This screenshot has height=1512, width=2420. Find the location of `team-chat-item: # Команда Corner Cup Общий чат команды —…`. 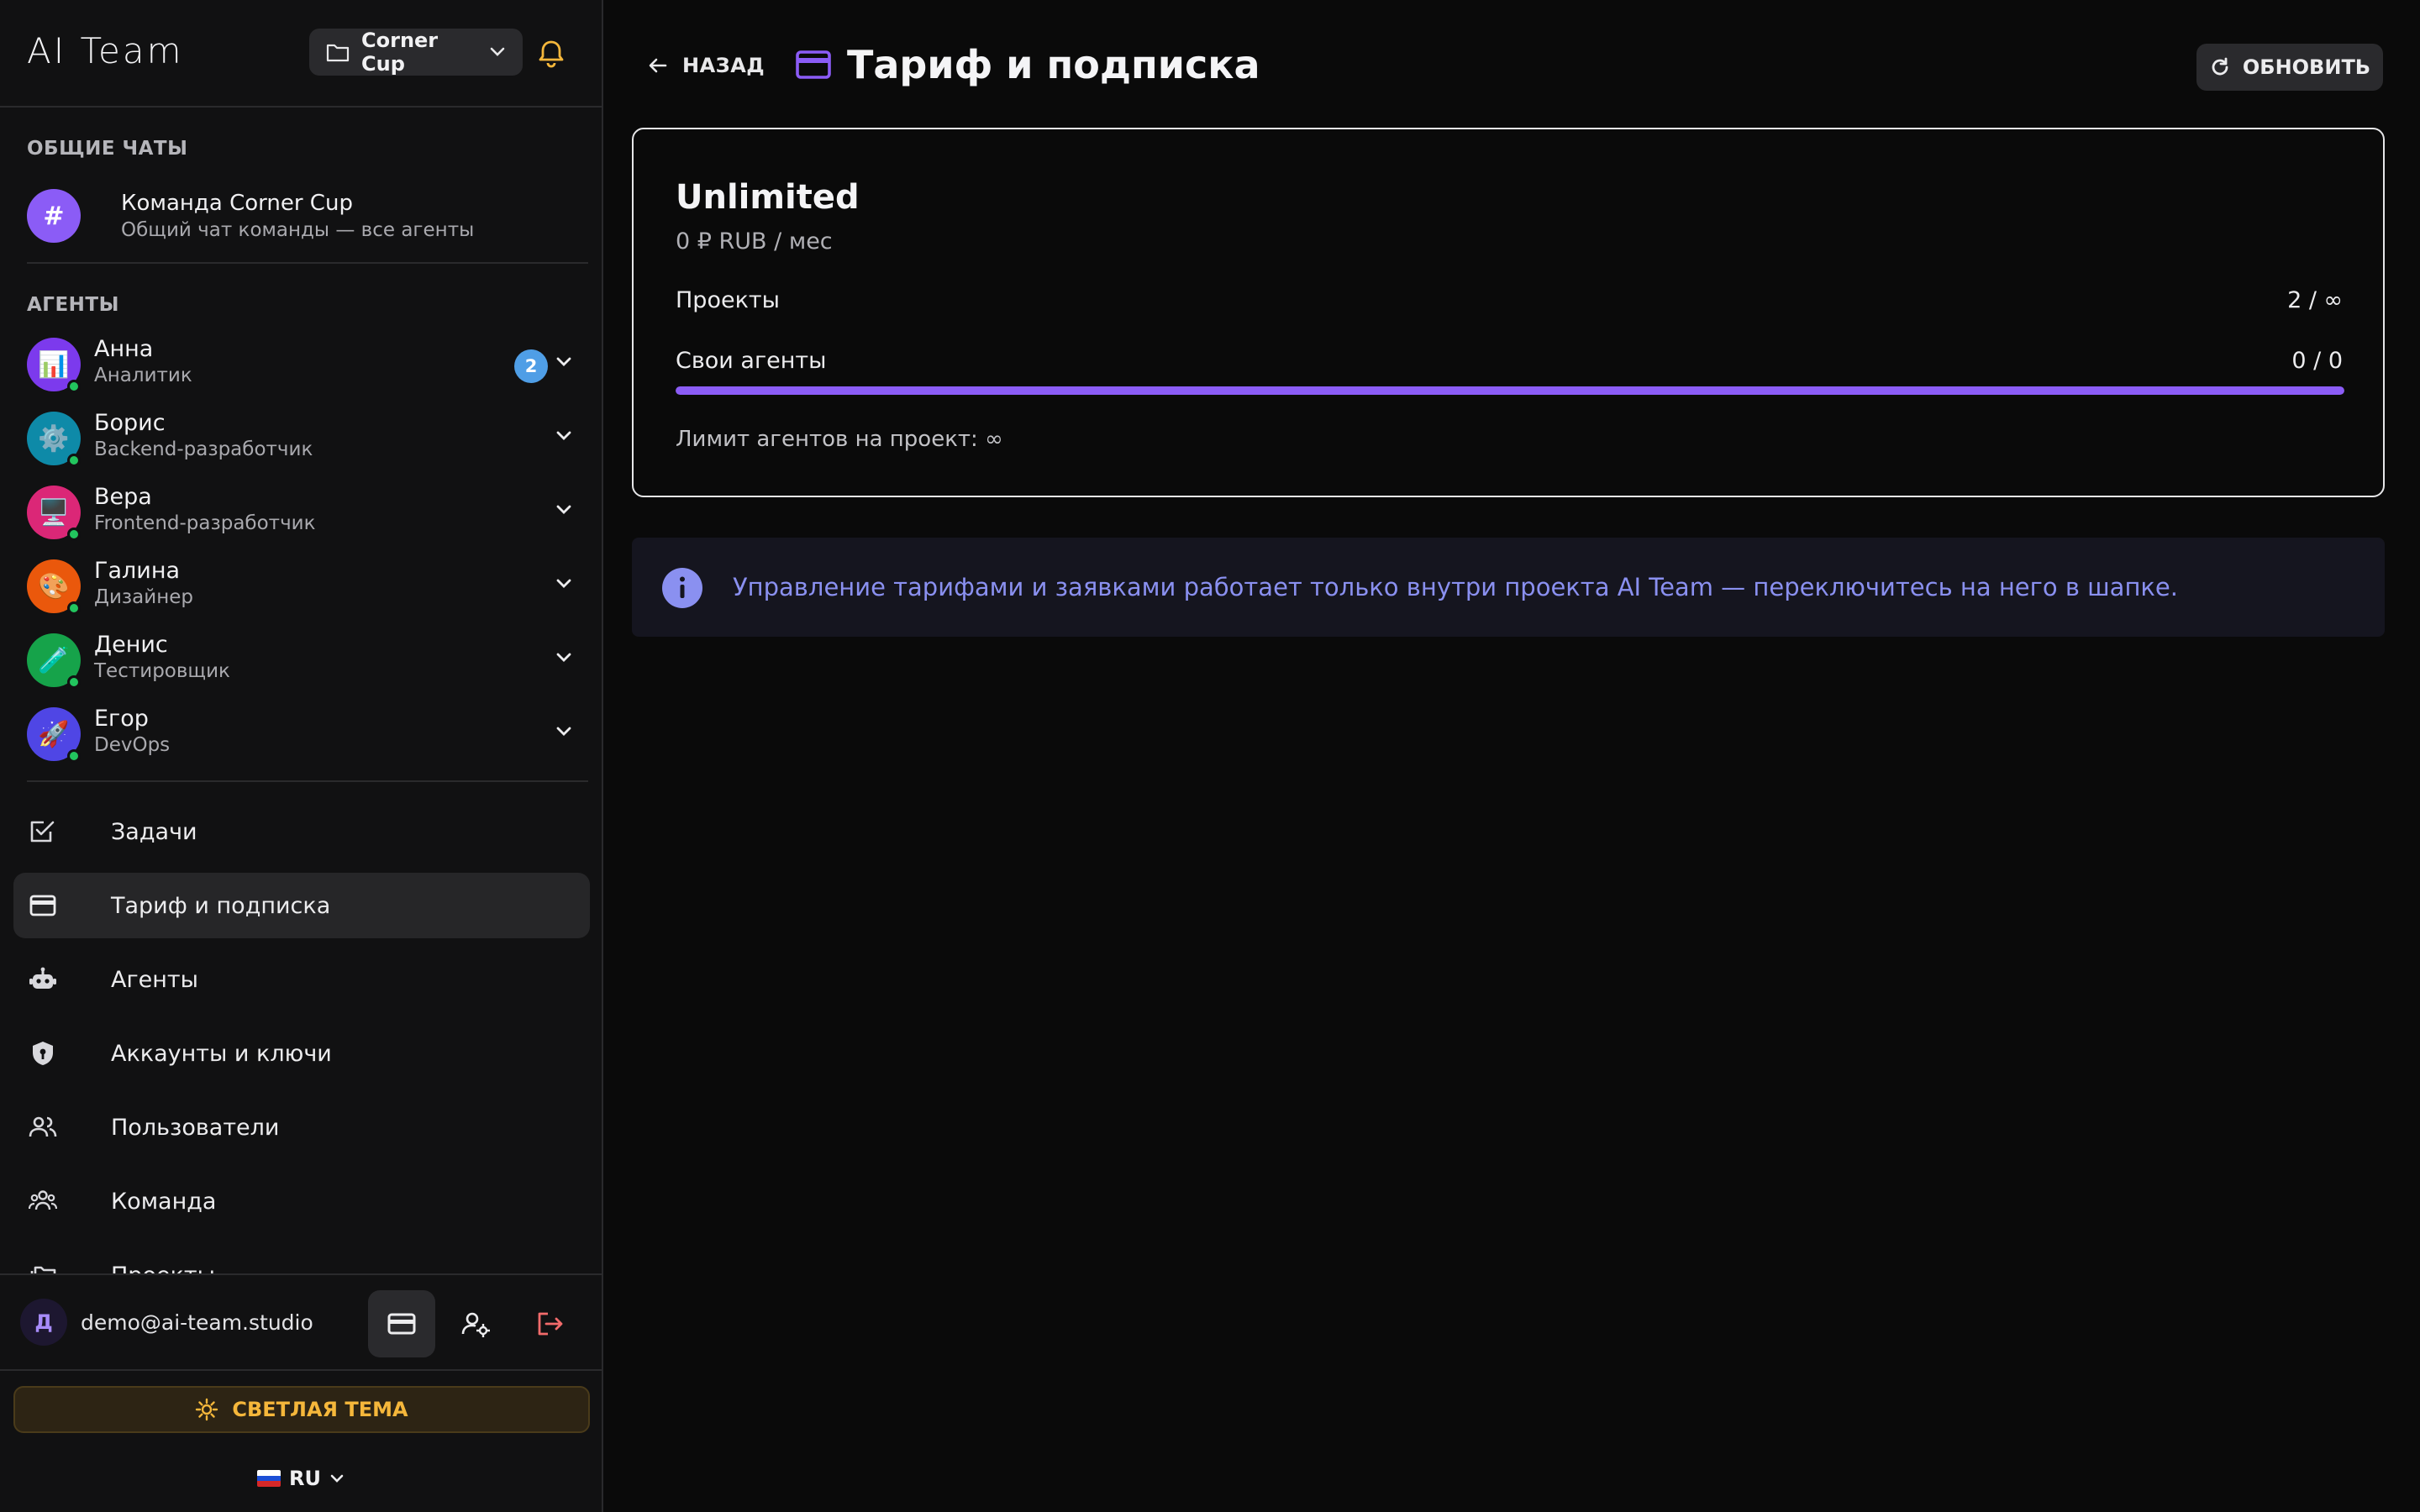

team-chat-item: # Команда Corner Cup Общий чат команды —… is located at coordinates (300, 215).